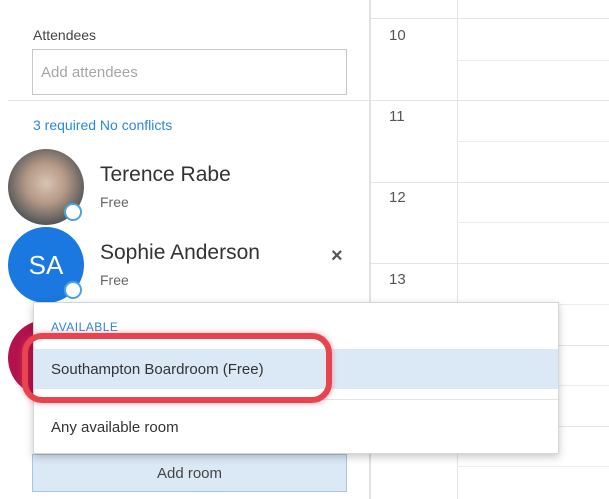 The height and width of the screenshot is (499, 609). Describe the element at coordinates (85, 327) in the screenshot. I see `dropdown-header-available: AVAILABLE` at that location.